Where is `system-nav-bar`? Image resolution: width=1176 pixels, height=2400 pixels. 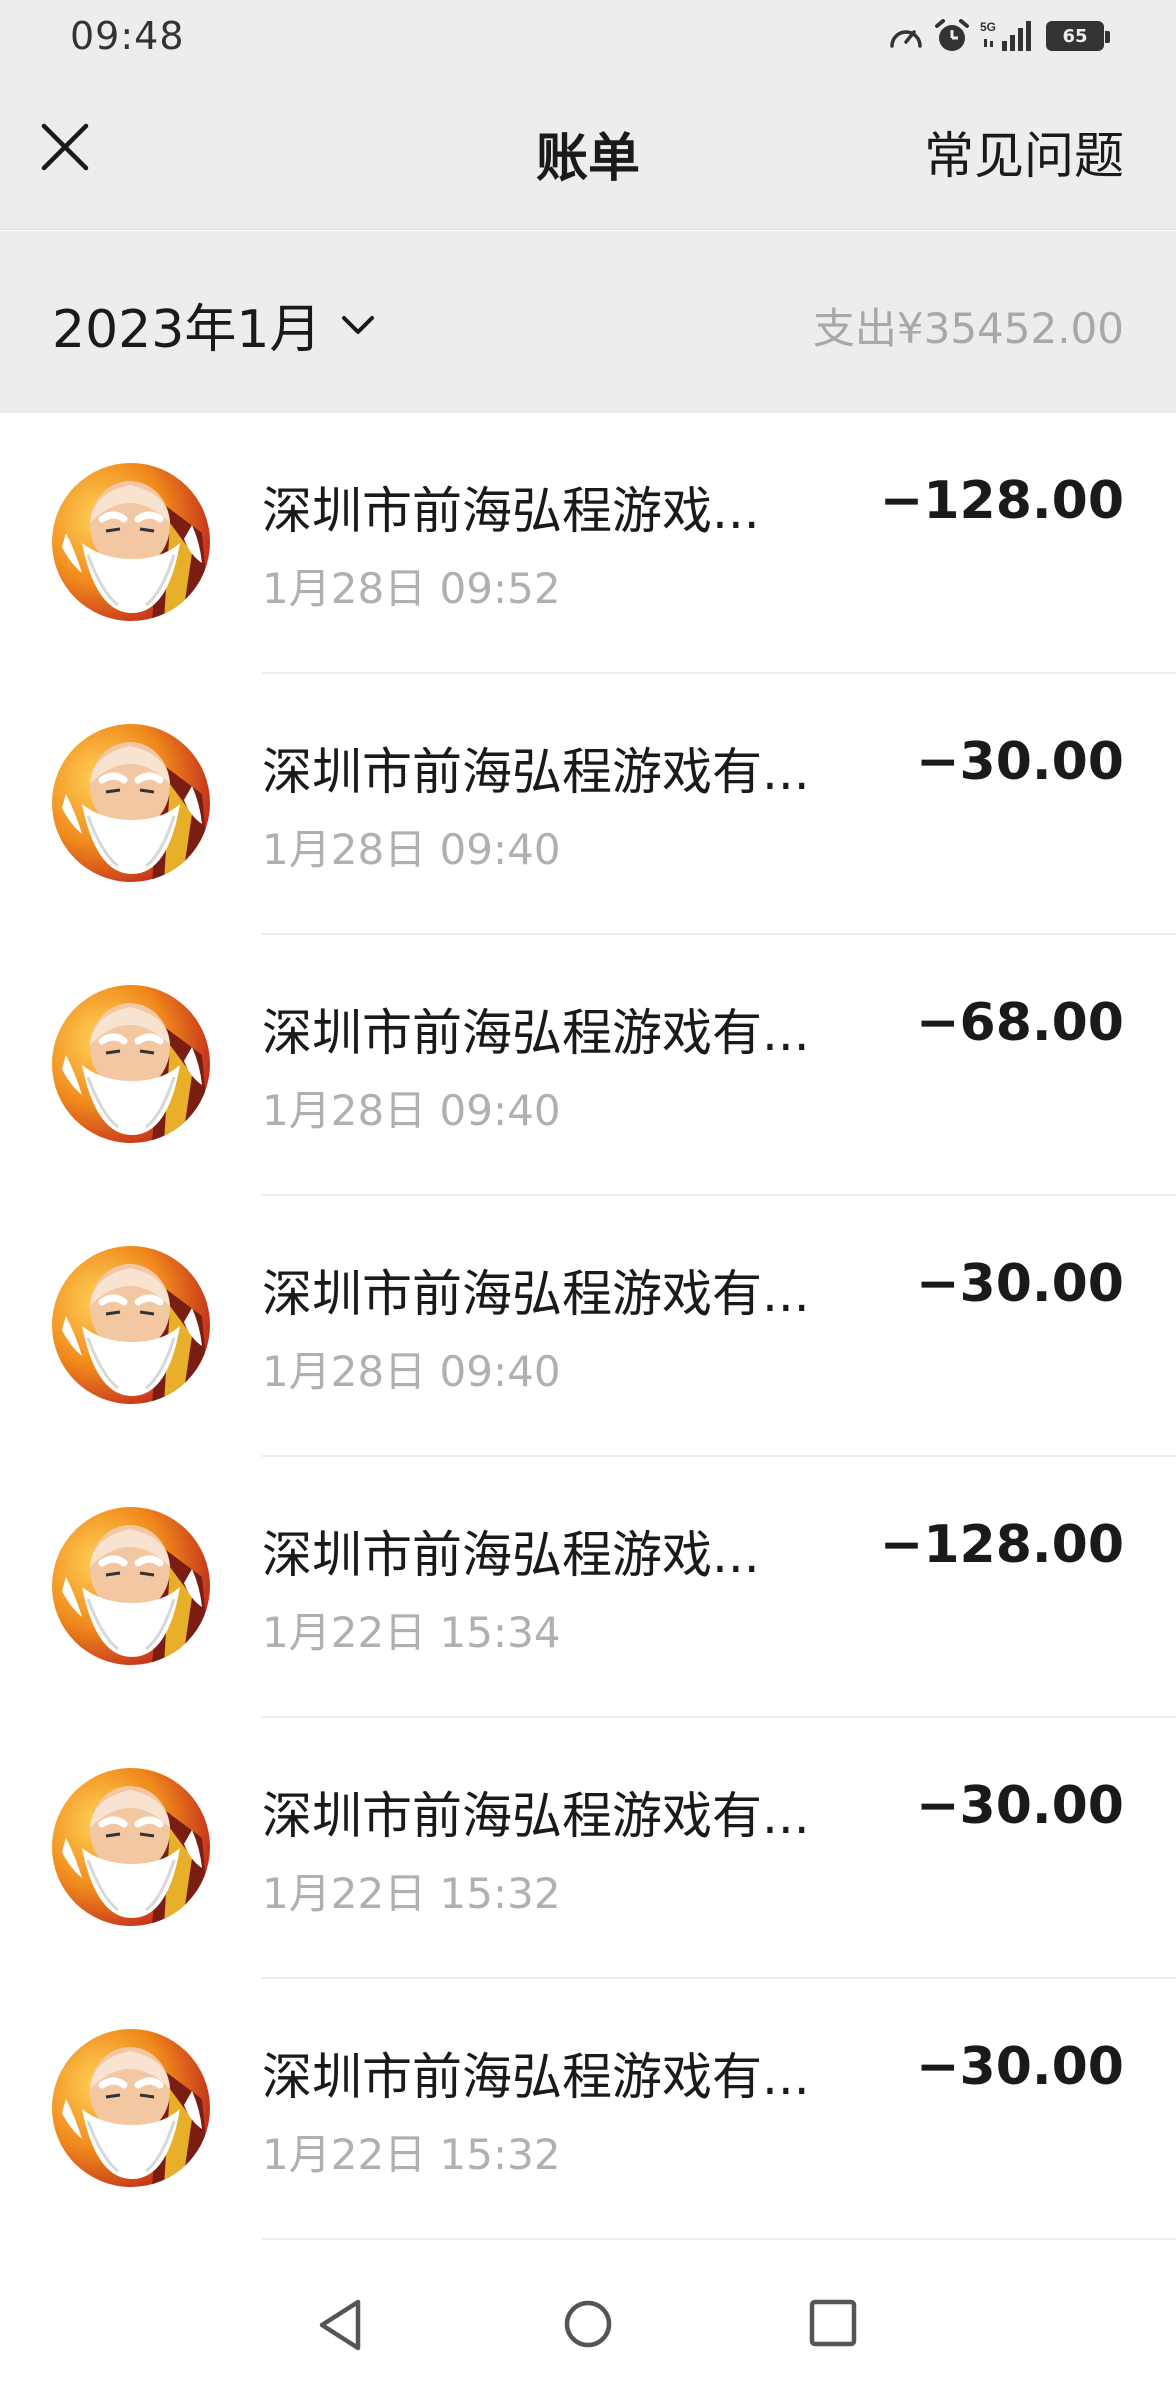 system-nav-bar is located at coordinates (588, 2325).